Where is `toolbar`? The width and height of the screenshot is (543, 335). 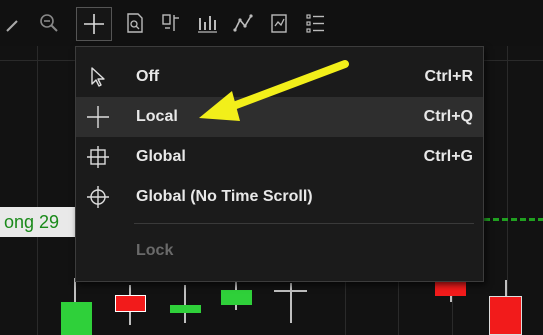 toolbar is located at coordinates (271, 23).